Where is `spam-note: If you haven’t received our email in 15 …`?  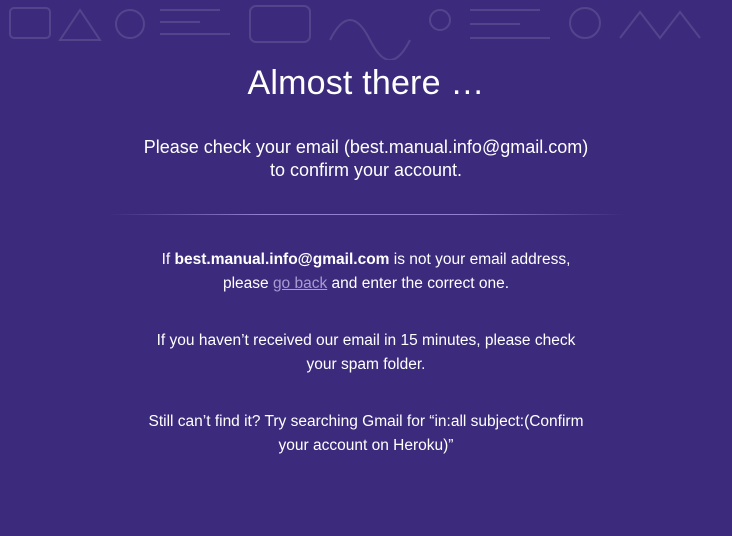
spam-note: If you haven’t received our email in 15 … is located at coordinates (366, 352).